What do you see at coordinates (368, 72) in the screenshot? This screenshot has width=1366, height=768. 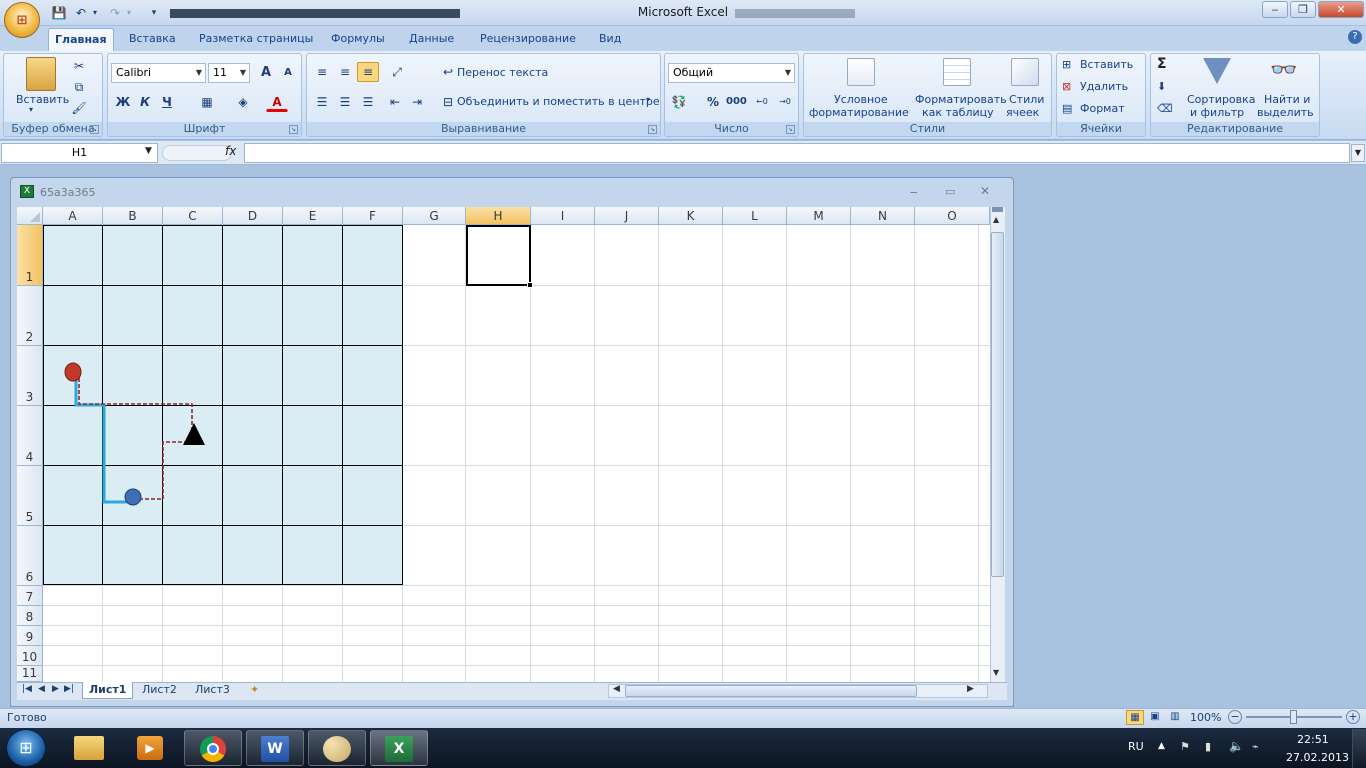 I see `align-bottom-icon: ≡` at bounding box center [368, 72].